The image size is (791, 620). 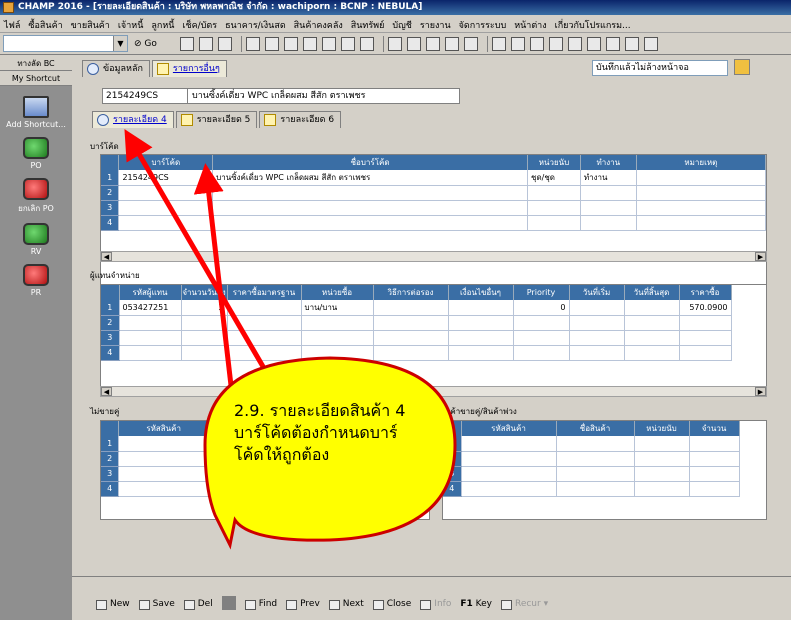 I want to click on product-code-field: 2154249CS, so click(x=145, y=96).